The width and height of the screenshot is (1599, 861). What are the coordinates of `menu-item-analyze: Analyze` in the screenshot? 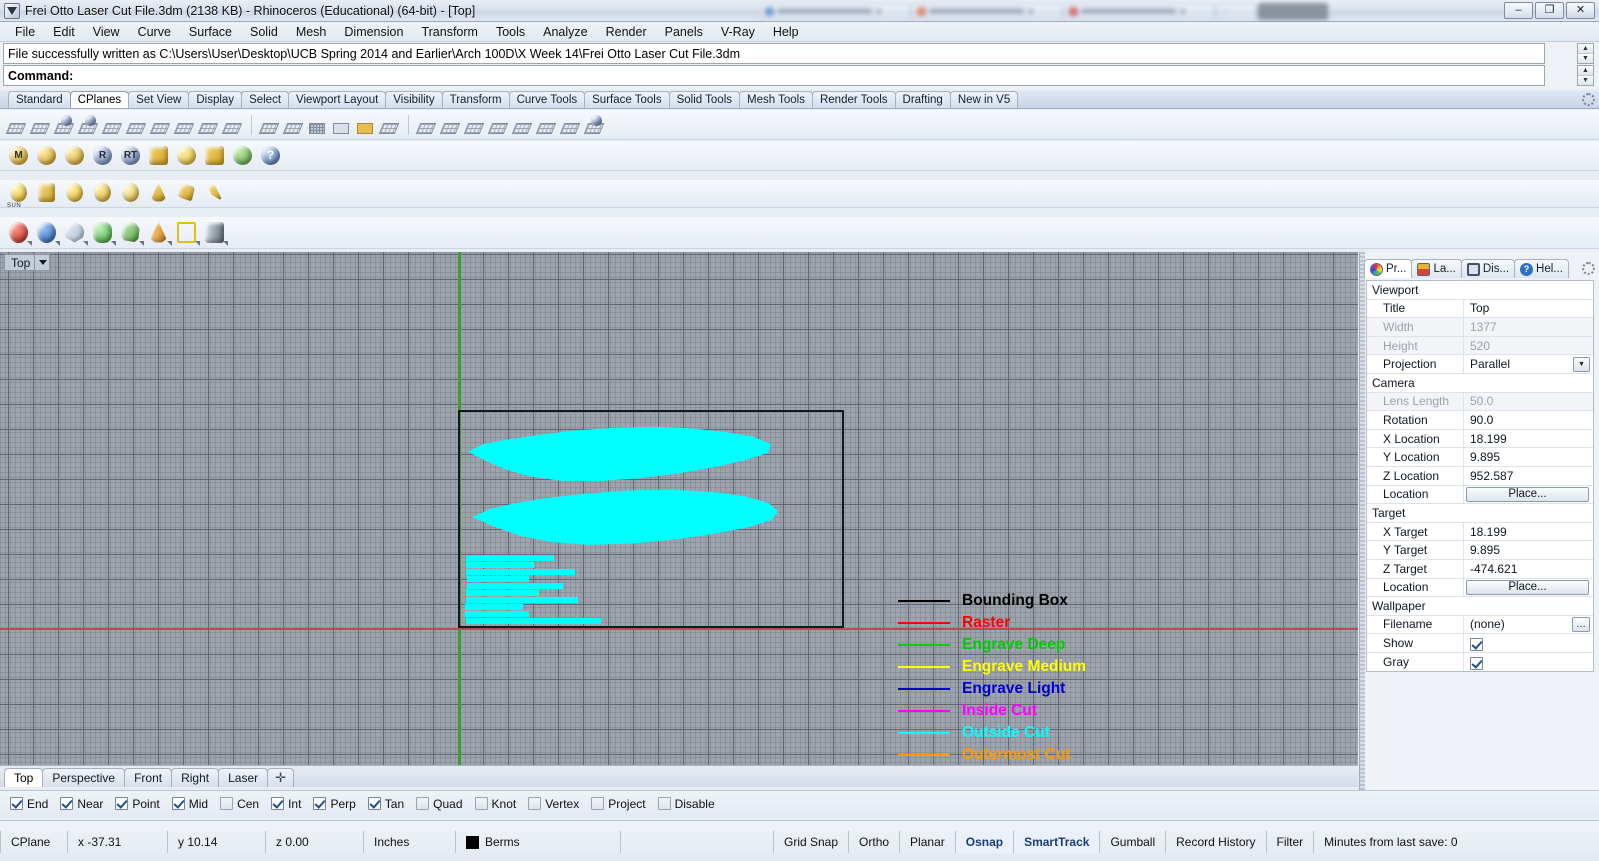 It's located at (565, 32).